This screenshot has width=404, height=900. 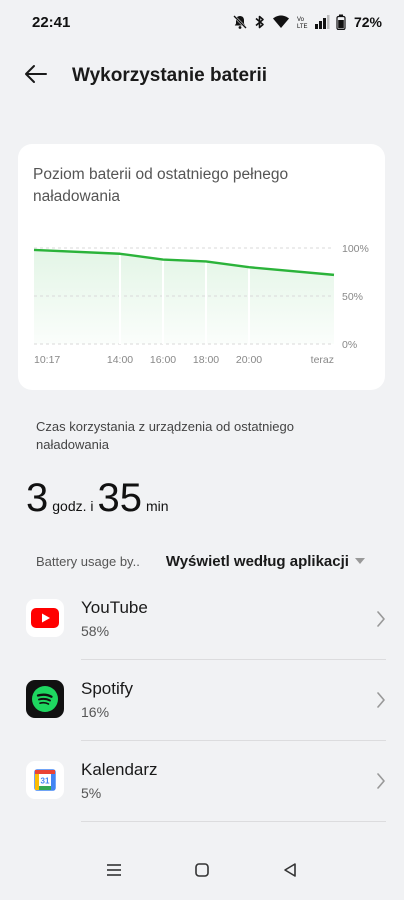 I want to click on recents-button, so click(x=114, y=872).